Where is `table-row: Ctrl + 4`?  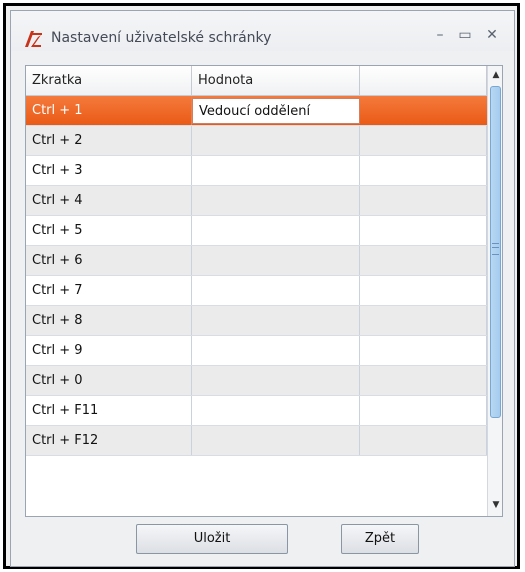
table-row: Ctrl + 4 is located at coordinates (256, 201).